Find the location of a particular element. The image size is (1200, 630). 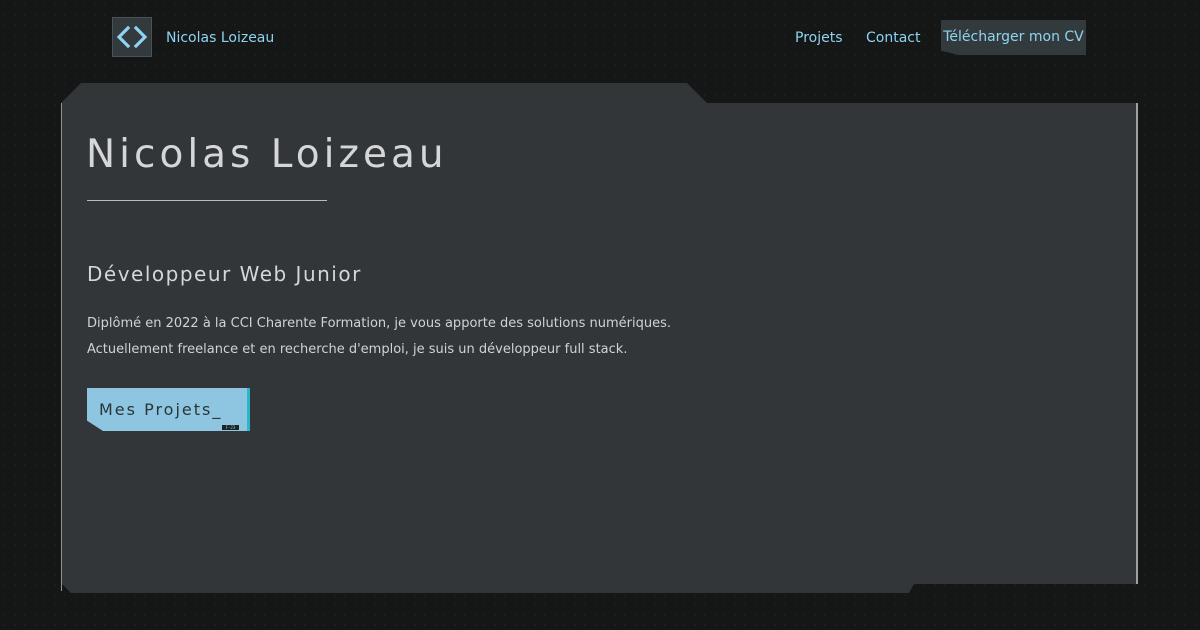

projects-button-tag: F-23 is located at coordinates (230, 427).